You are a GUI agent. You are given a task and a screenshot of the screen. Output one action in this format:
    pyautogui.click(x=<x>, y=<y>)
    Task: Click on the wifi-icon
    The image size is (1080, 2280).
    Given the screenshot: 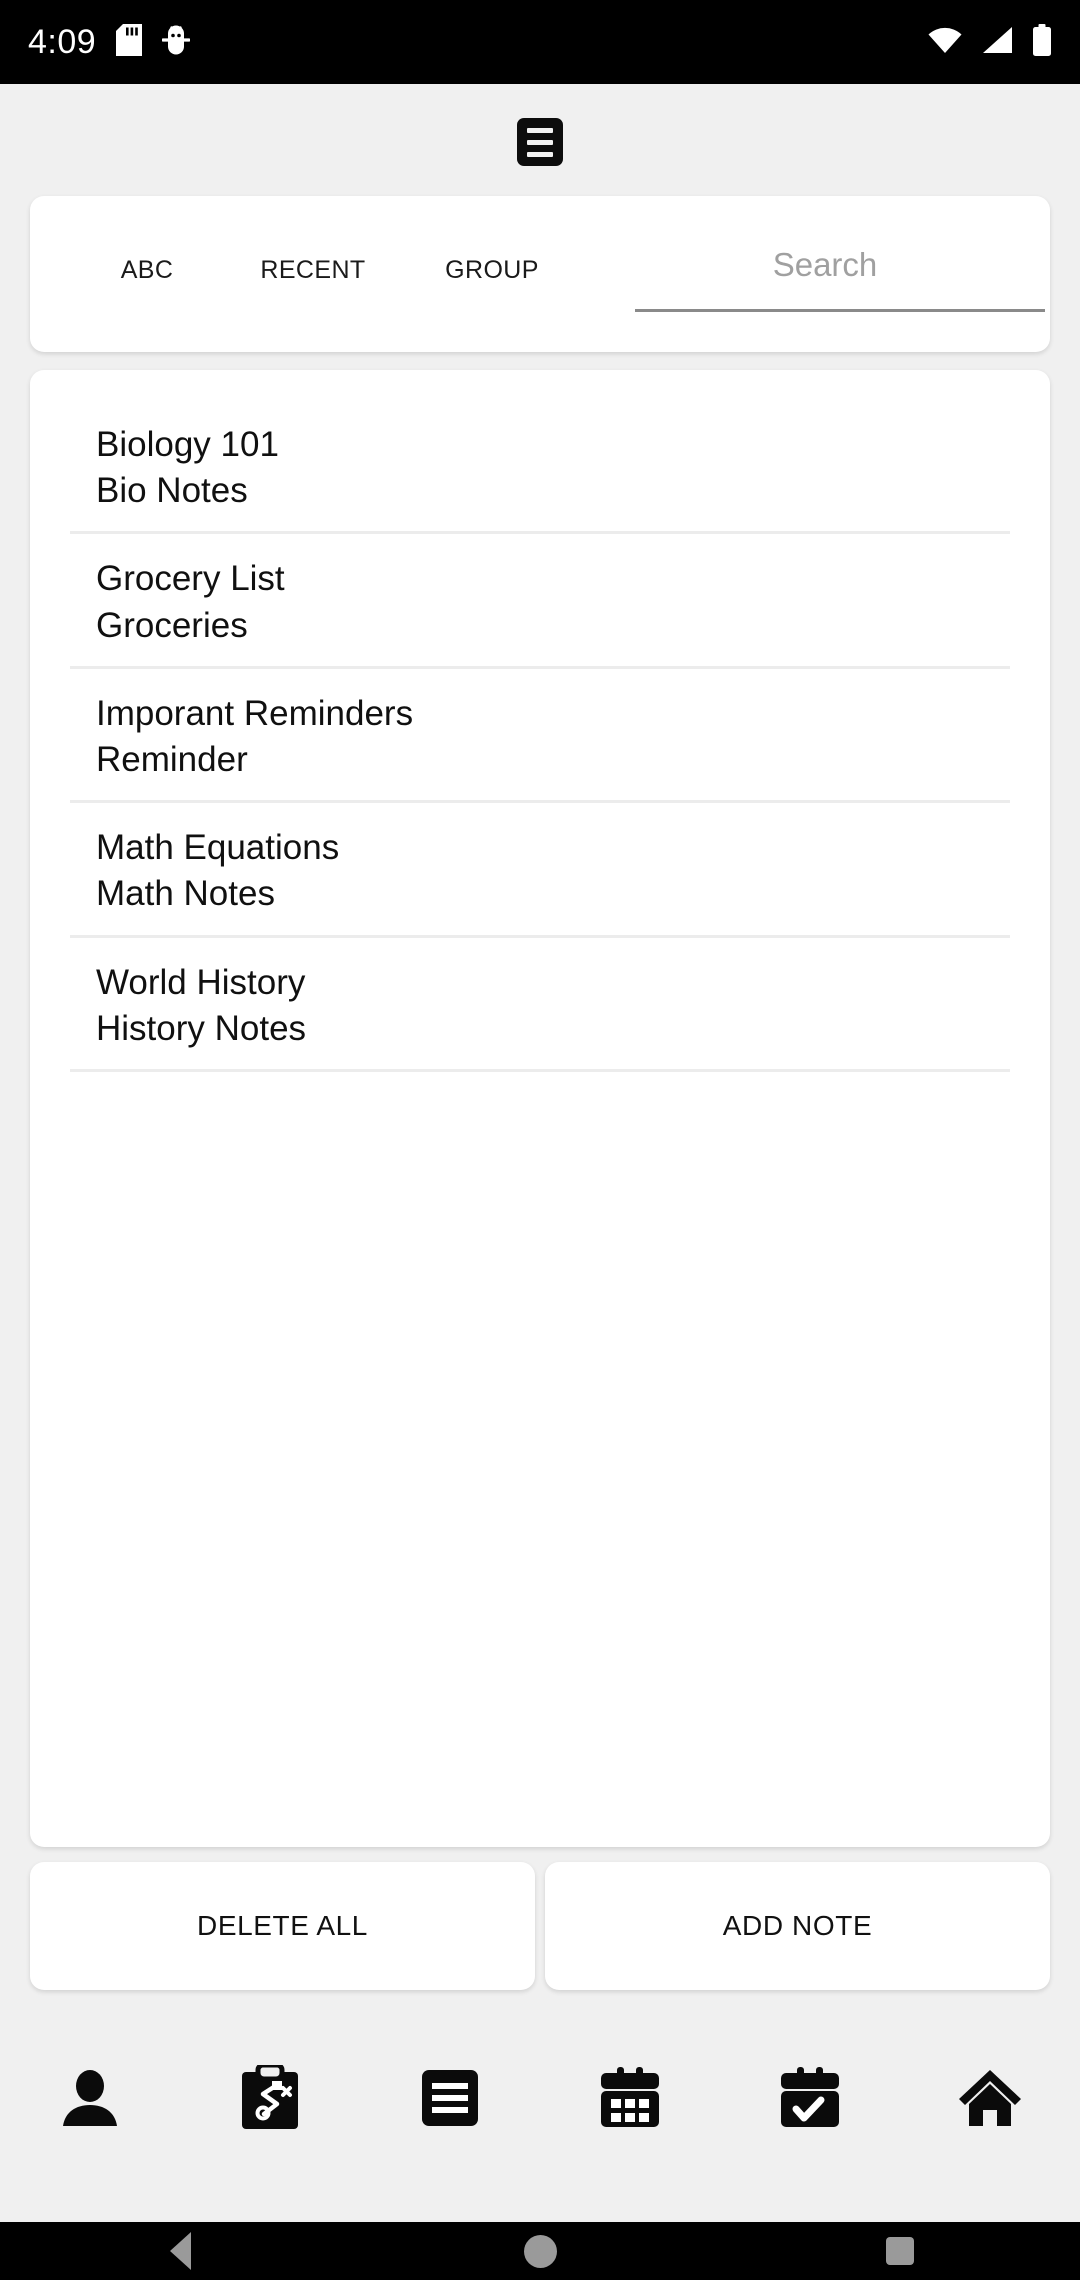 What is the action you would take?
    pyautogui.click(x=945, y=42)
    